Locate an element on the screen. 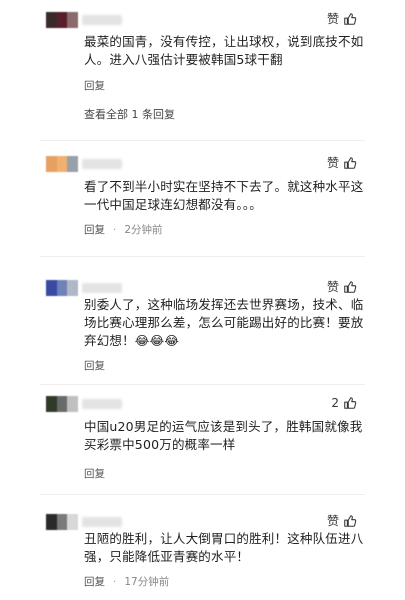 The width and height of the screenshot is (405, 600). comment-text: 中国u20男足的运气应该是到头了，胜韩国就像我买彩票中500万的概率一样 is located at coordinates (223, 435).